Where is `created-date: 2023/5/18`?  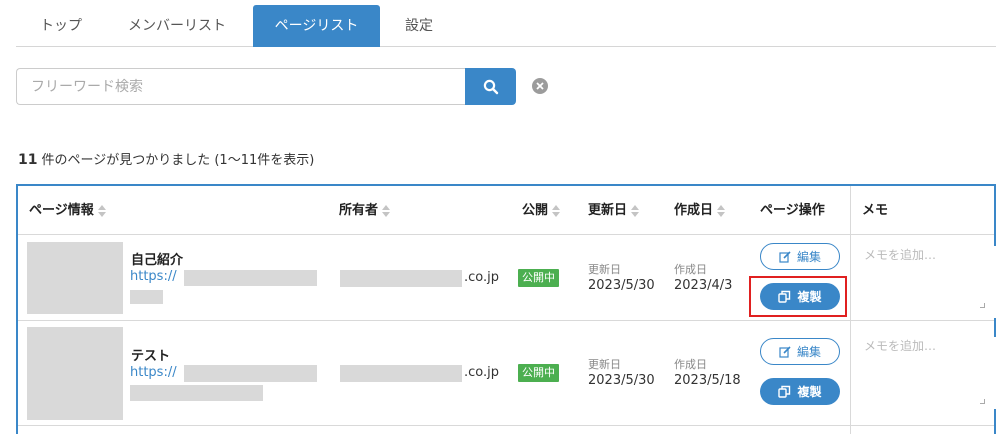
created-date: 2023/5/18 is located at coordinates (707, 380).